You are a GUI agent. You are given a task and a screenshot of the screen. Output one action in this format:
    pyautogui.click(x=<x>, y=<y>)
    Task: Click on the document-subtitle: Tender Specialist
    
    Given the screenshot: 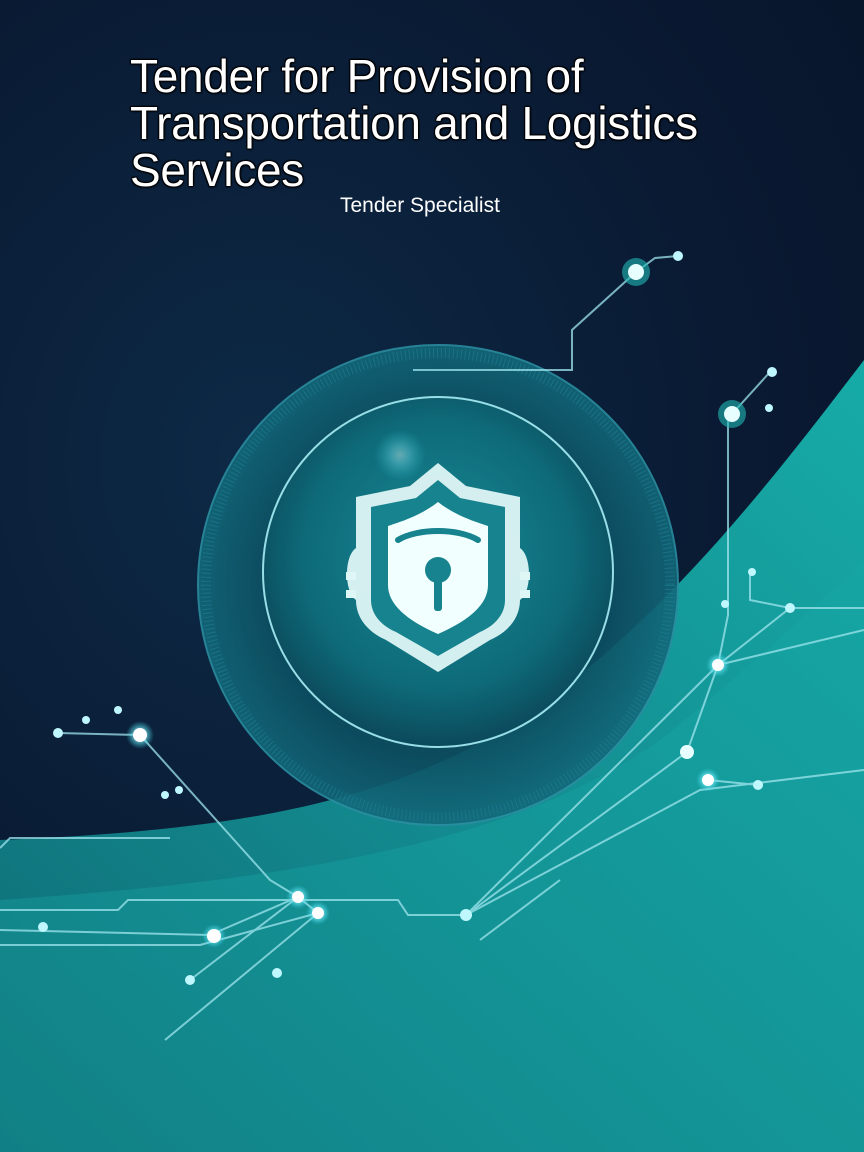 What is the action you would take?
    pyautogui.click(x=420, y=205)
    